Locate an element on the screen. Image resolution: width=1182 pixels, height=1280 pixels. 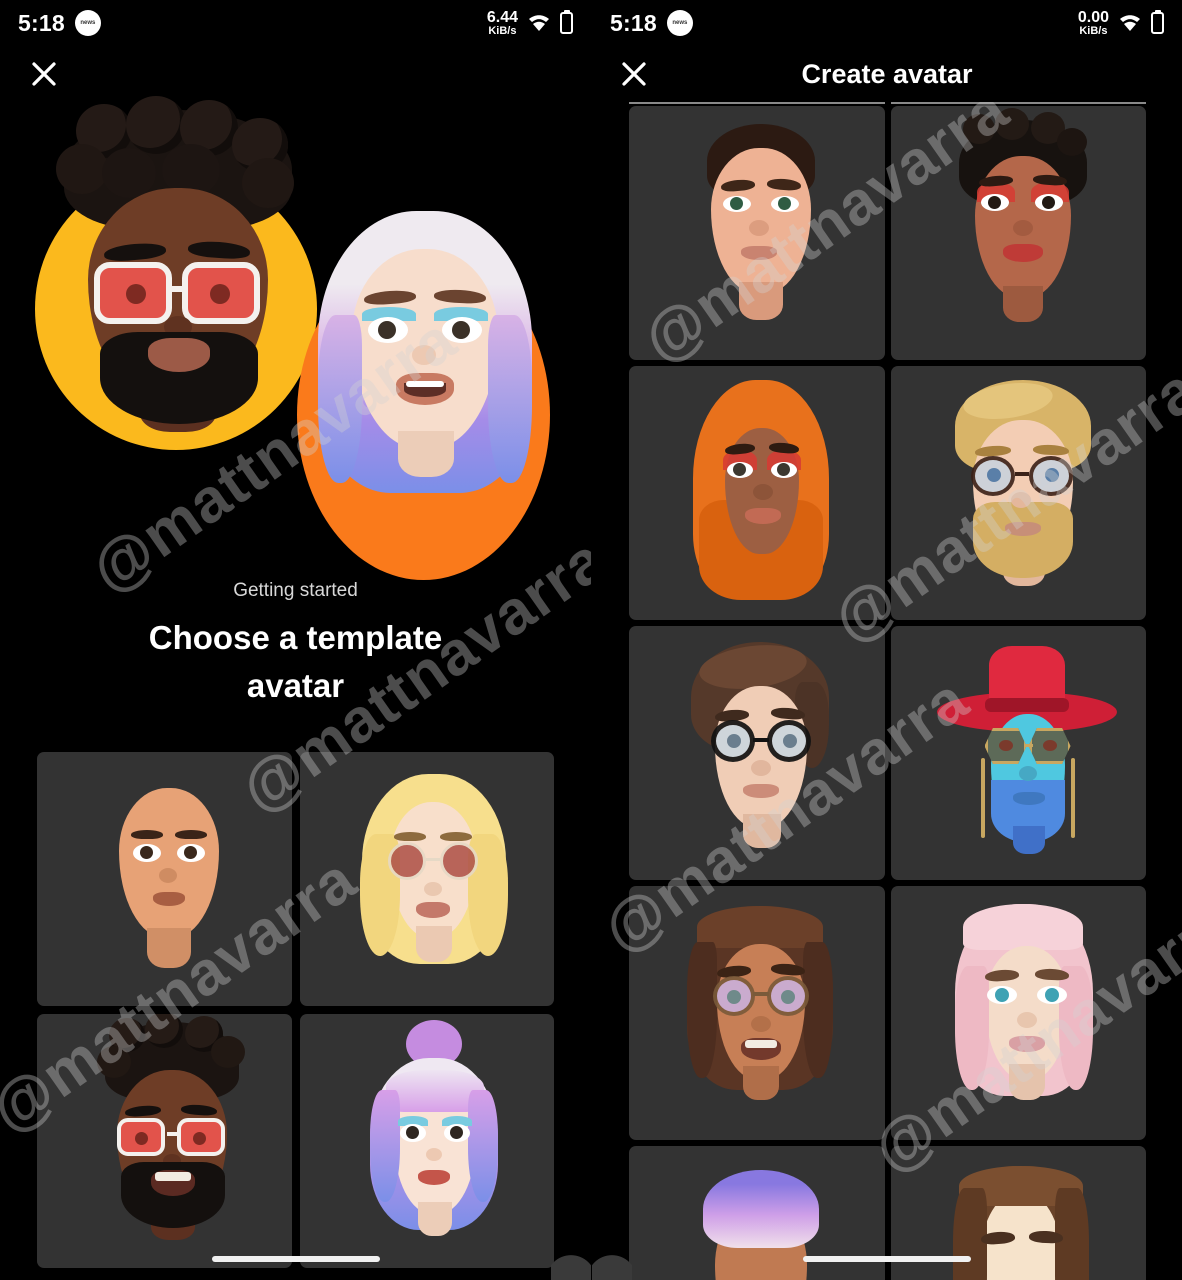
template-tile-bun-bangs is located at coordinates (426, 1141).